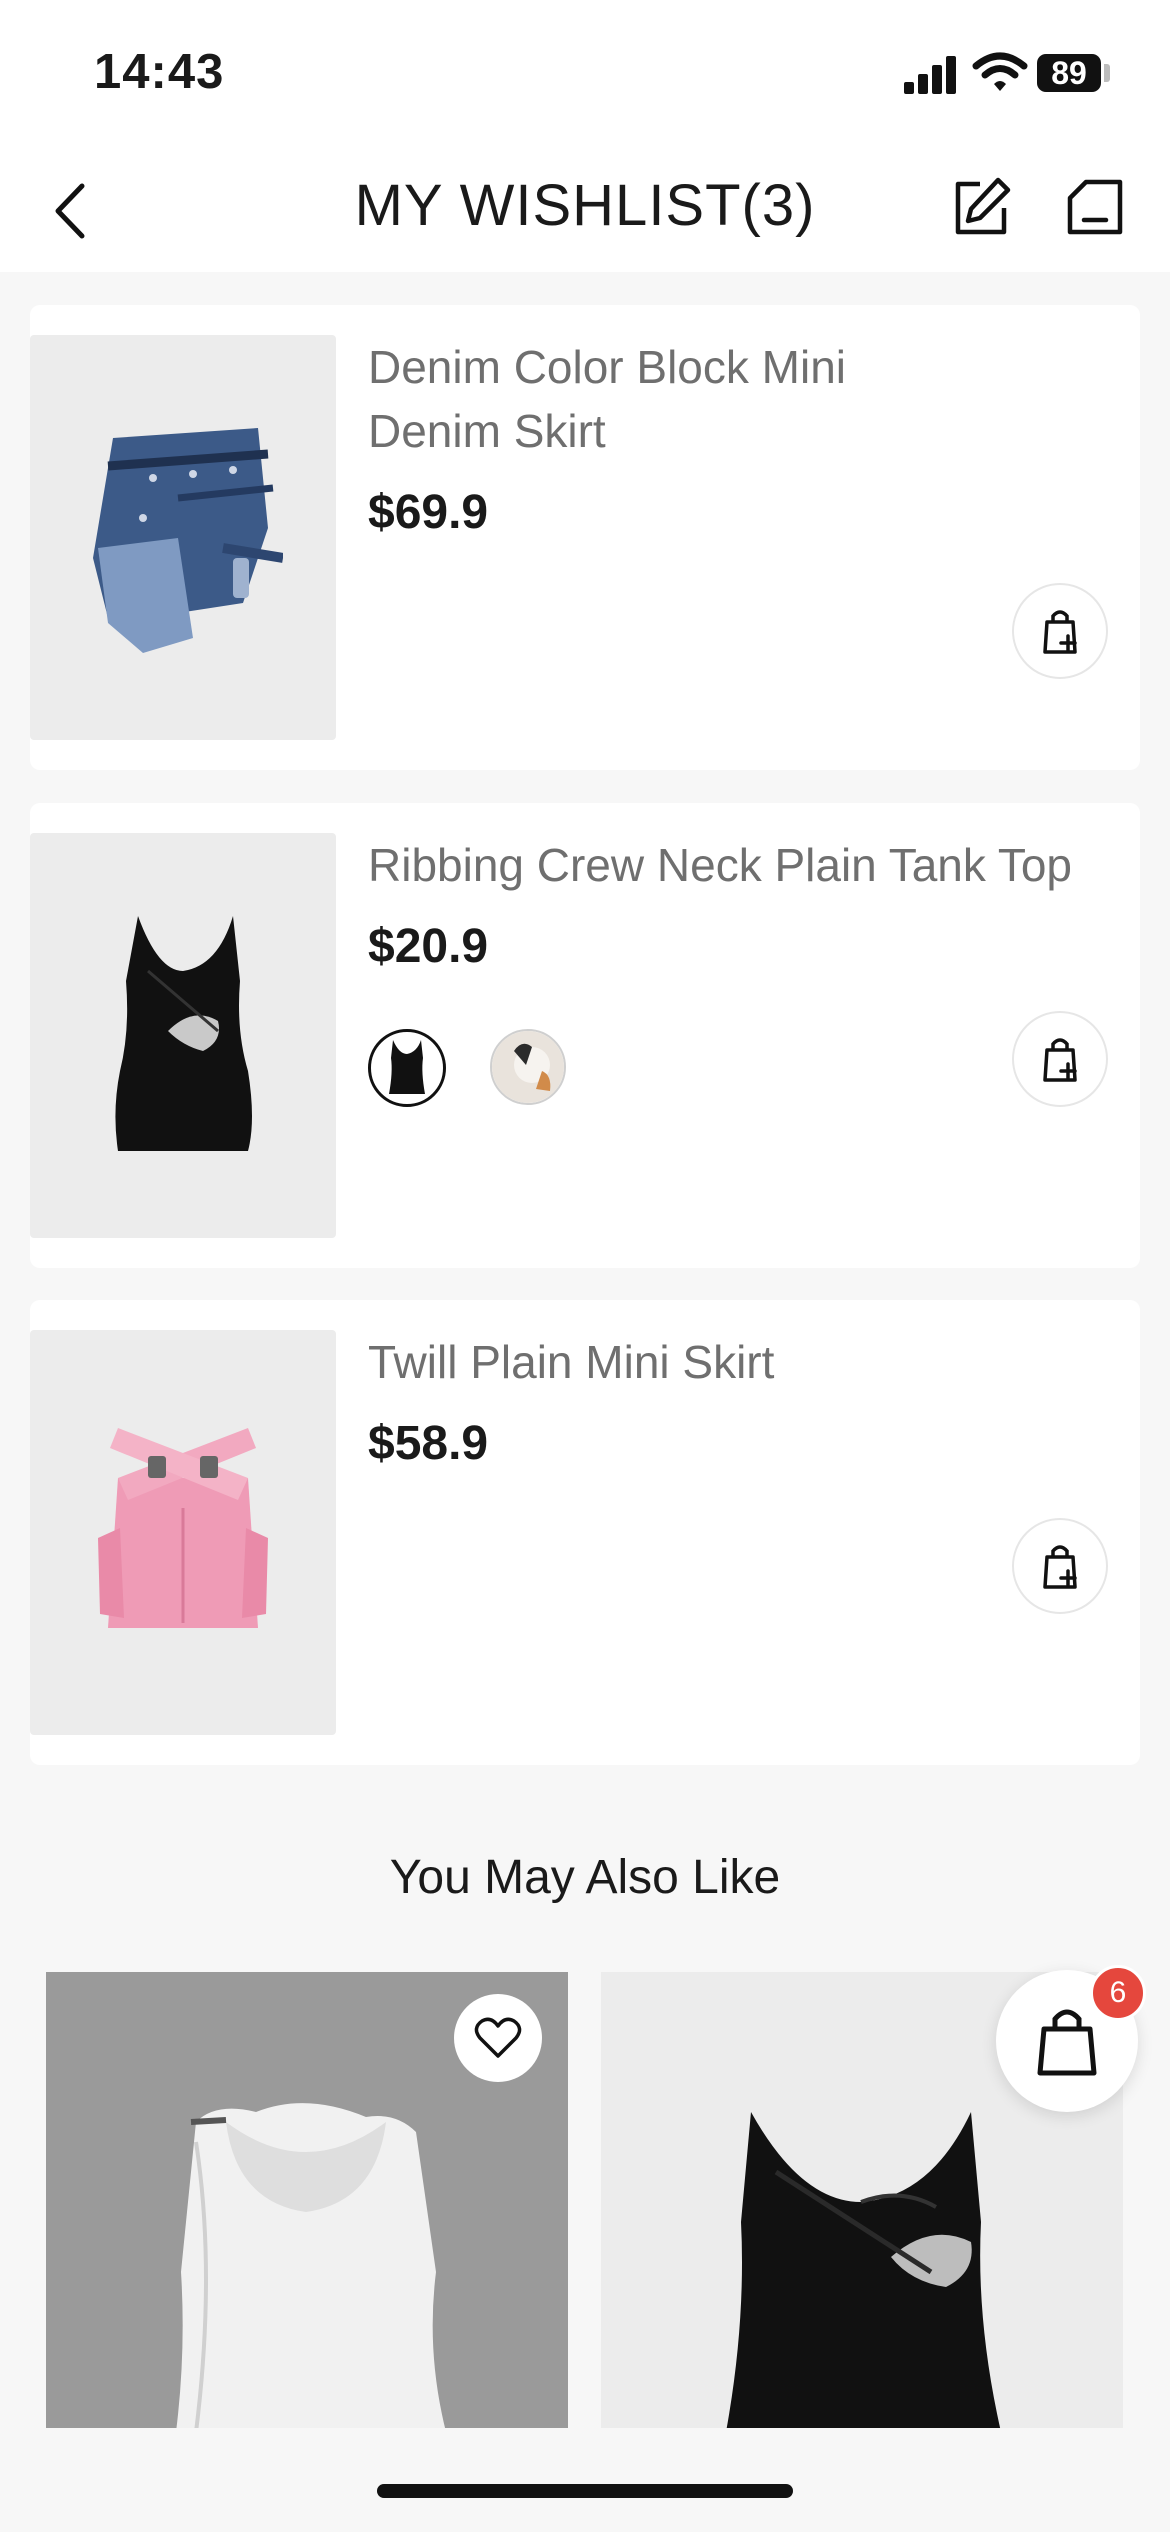 The image size is (1170, 2532). Describe the element at coordinates (1107, 73) in the screenshot. I see `battery-cap` at that location.